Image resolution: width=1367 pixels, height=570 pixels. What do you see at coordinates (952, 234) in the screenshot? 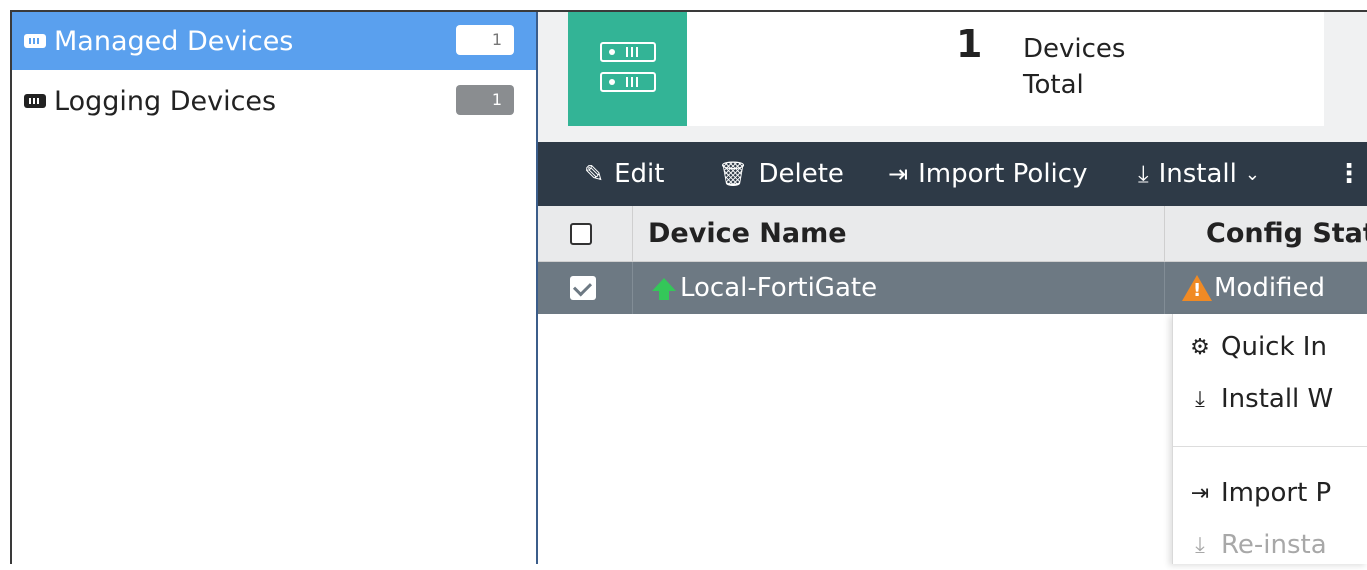
I see `table-header: Device Name Config Stat` at bounding box center [952, 234].